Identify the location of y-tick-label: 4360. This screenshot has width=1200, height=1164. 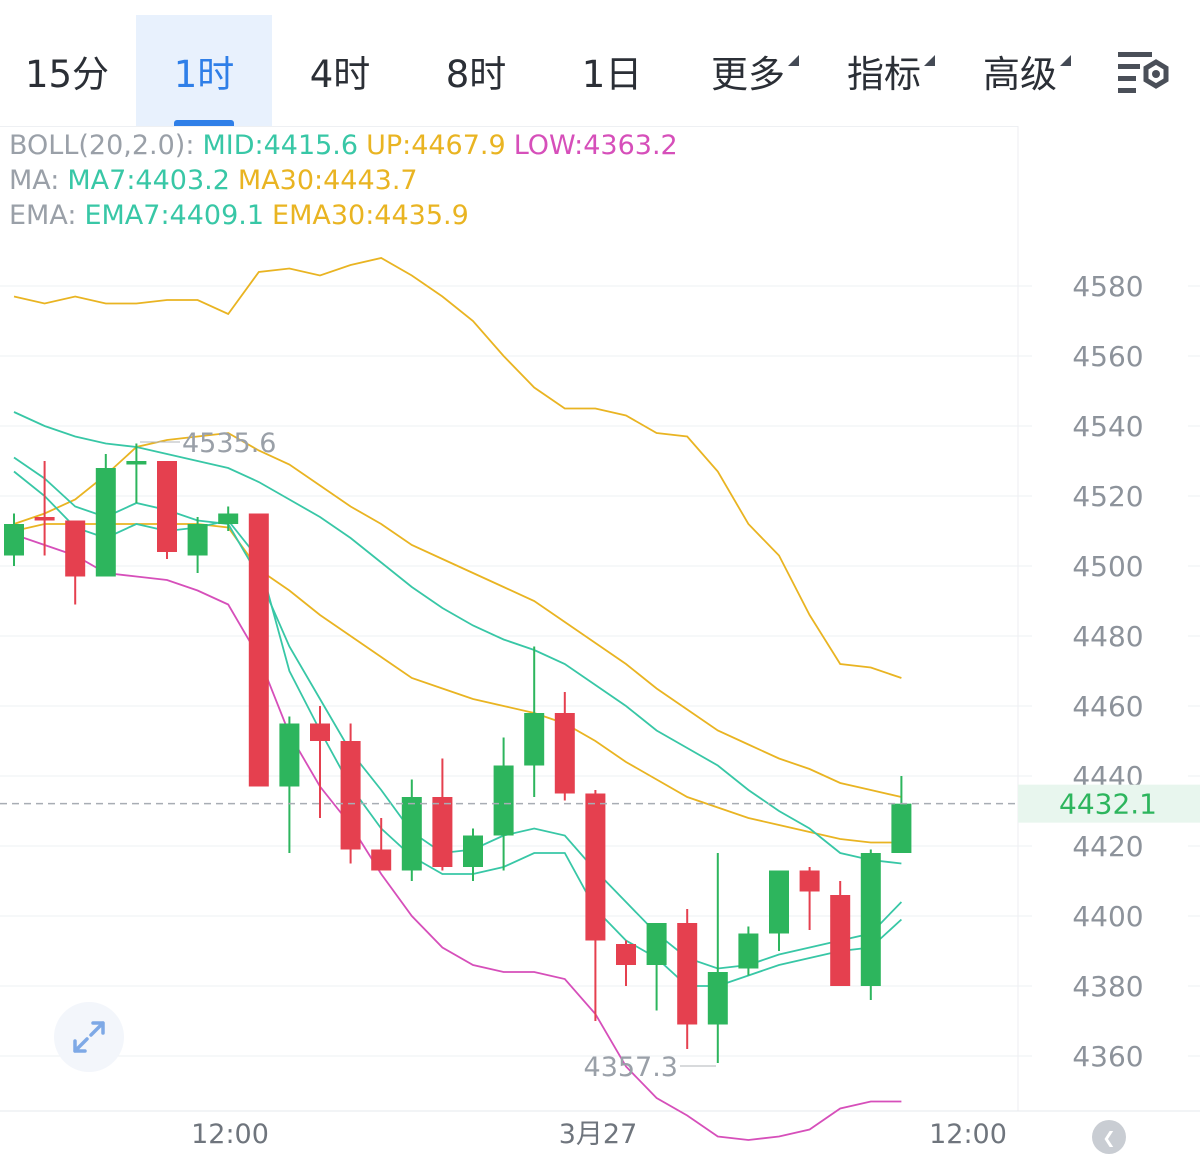
(1107, 1056).